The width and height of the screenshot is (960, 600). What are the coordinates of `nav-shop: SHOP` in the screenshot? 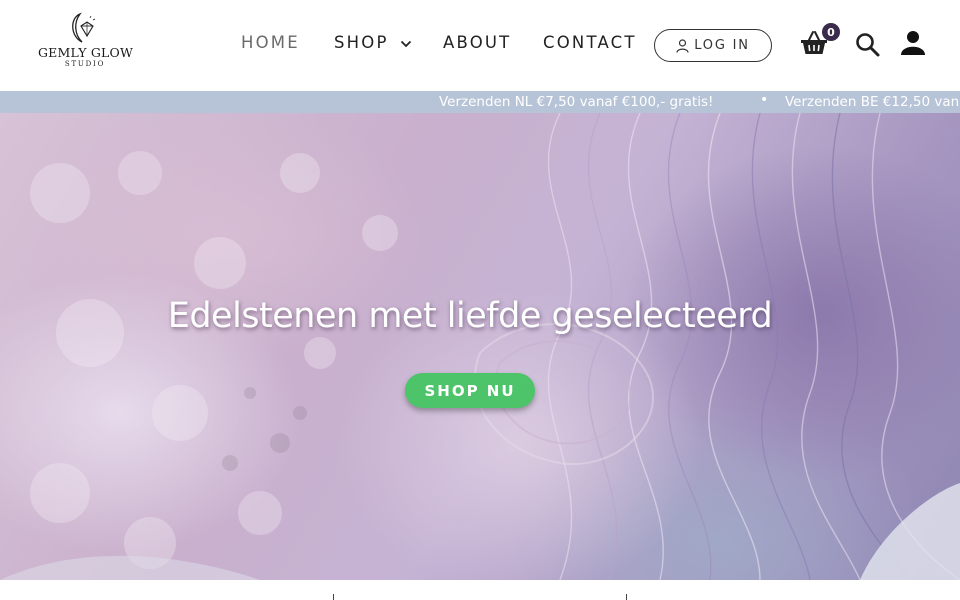 It's located at (373, 42).